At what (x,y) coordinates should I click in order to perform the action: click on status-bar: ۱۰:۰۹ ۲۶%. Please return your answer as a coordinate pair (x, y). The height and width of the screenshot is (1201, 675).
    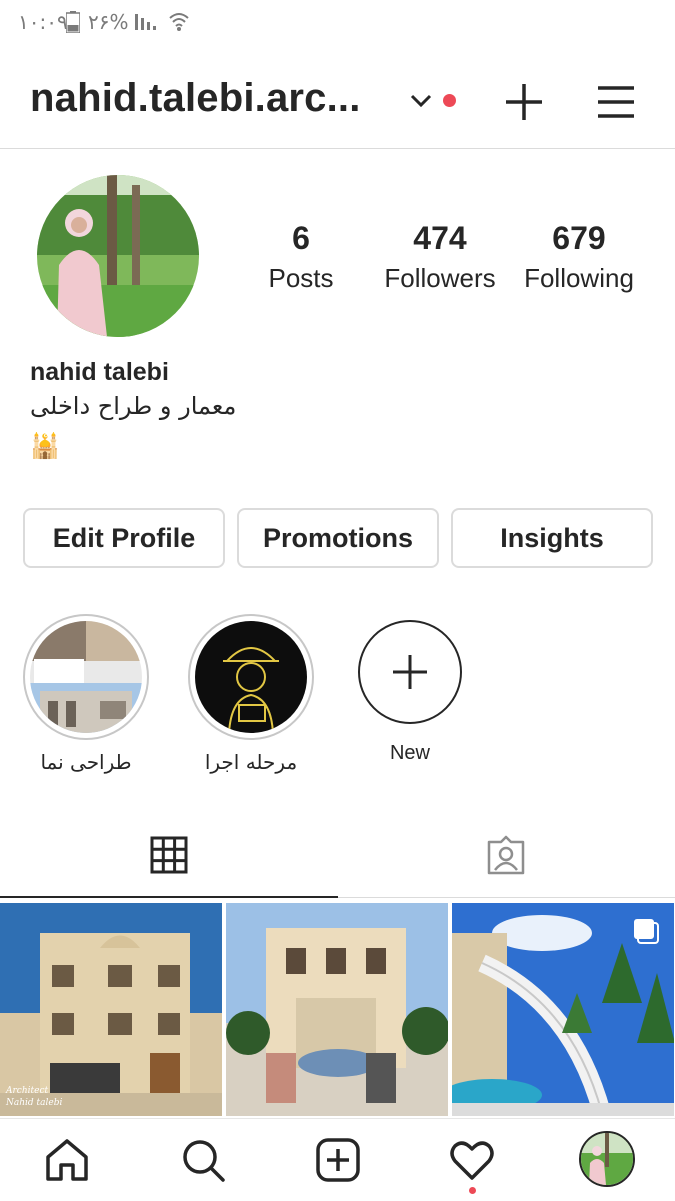
    Looking at the image, I should click on (337, 22).